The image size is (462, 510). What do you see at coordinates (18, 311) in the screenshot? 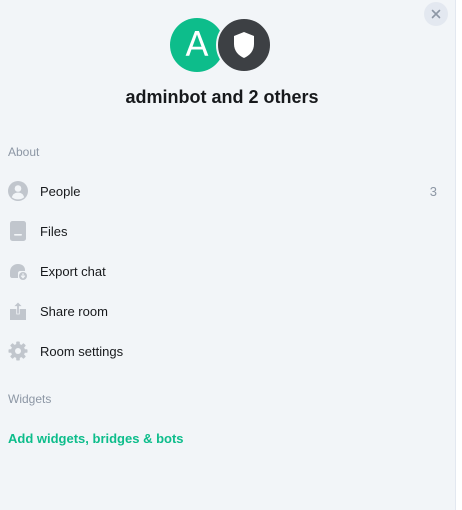
I see `share-icon` at bounding box center [18, 311].